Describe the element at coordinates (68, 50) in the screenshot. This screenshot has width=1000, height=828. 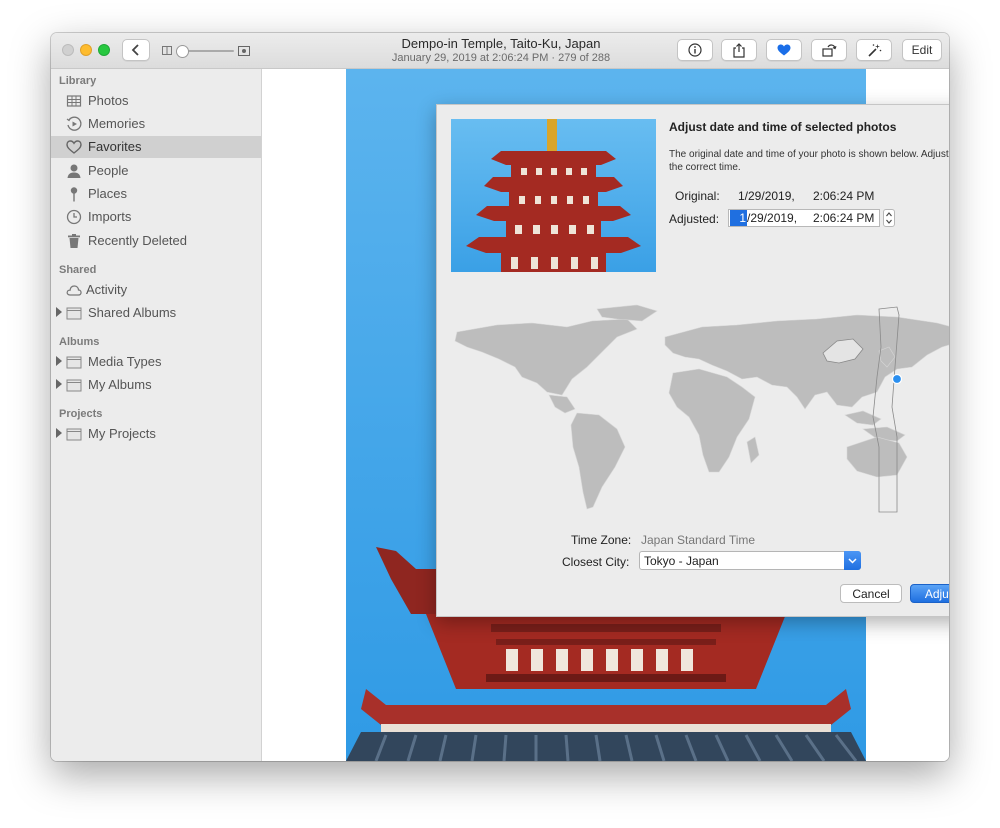
I see `close-window-button` at that location.